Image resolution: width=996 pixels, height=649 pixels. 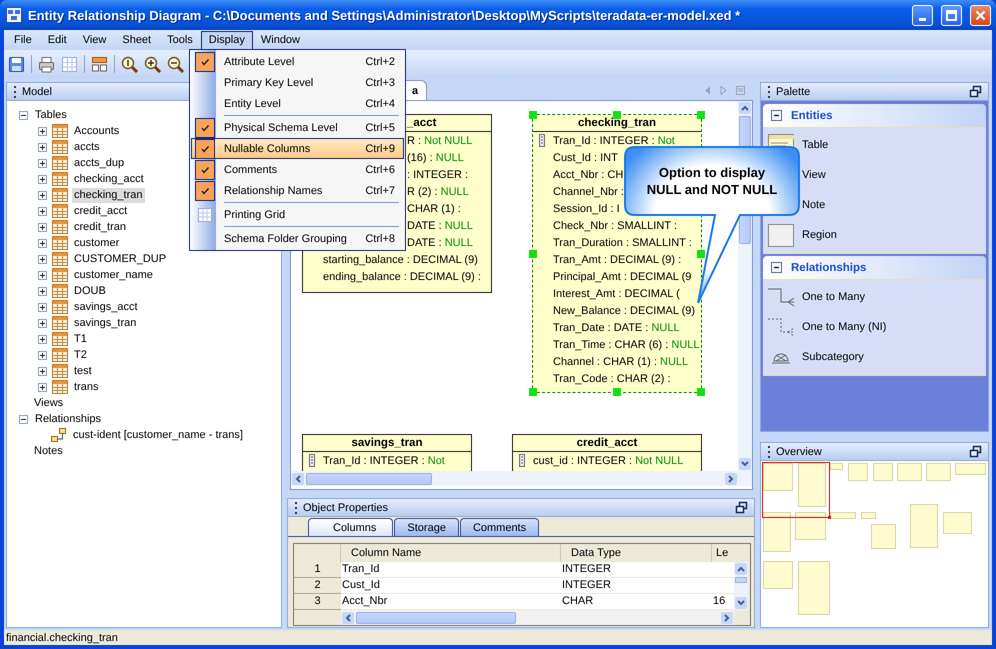 I want to click on section-title: Entities, so click(x=812, y=116).